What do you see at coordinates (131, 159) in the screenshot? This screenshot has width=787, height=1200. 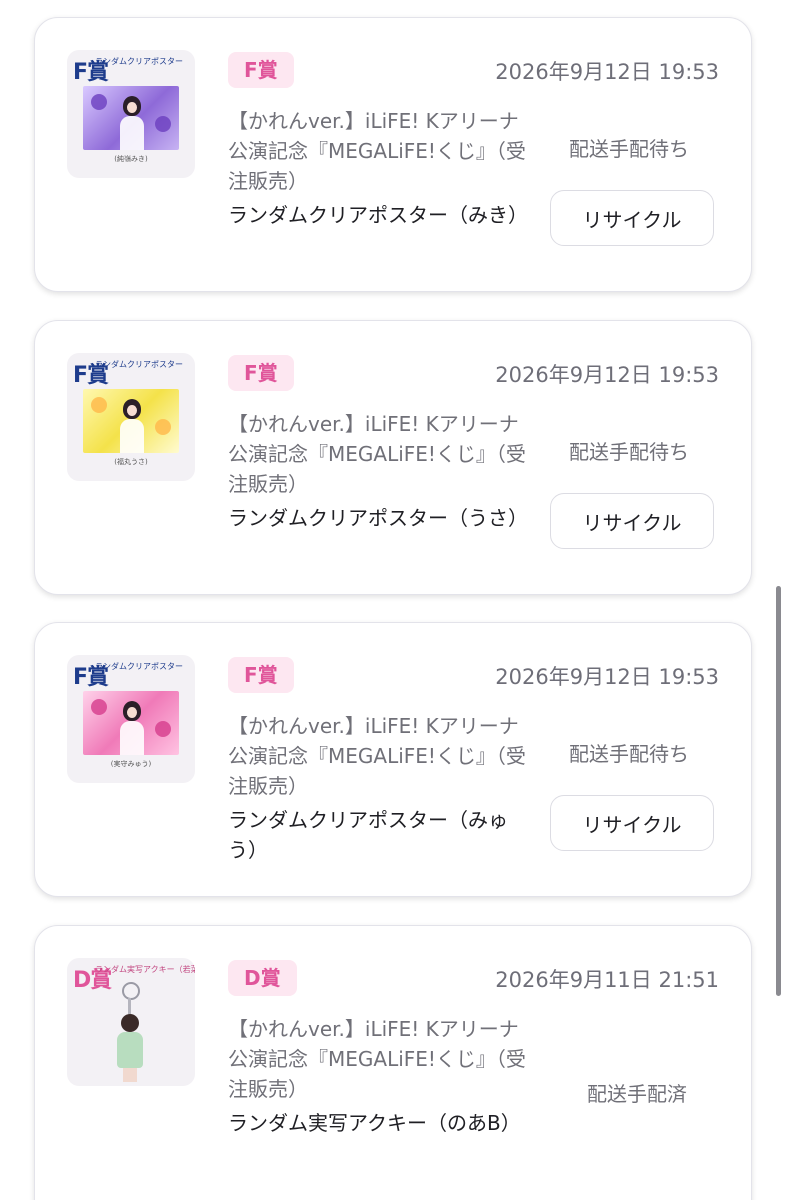 I see `thumbnail-caption: (純嶺みき)` at bounding box center [131, 159].